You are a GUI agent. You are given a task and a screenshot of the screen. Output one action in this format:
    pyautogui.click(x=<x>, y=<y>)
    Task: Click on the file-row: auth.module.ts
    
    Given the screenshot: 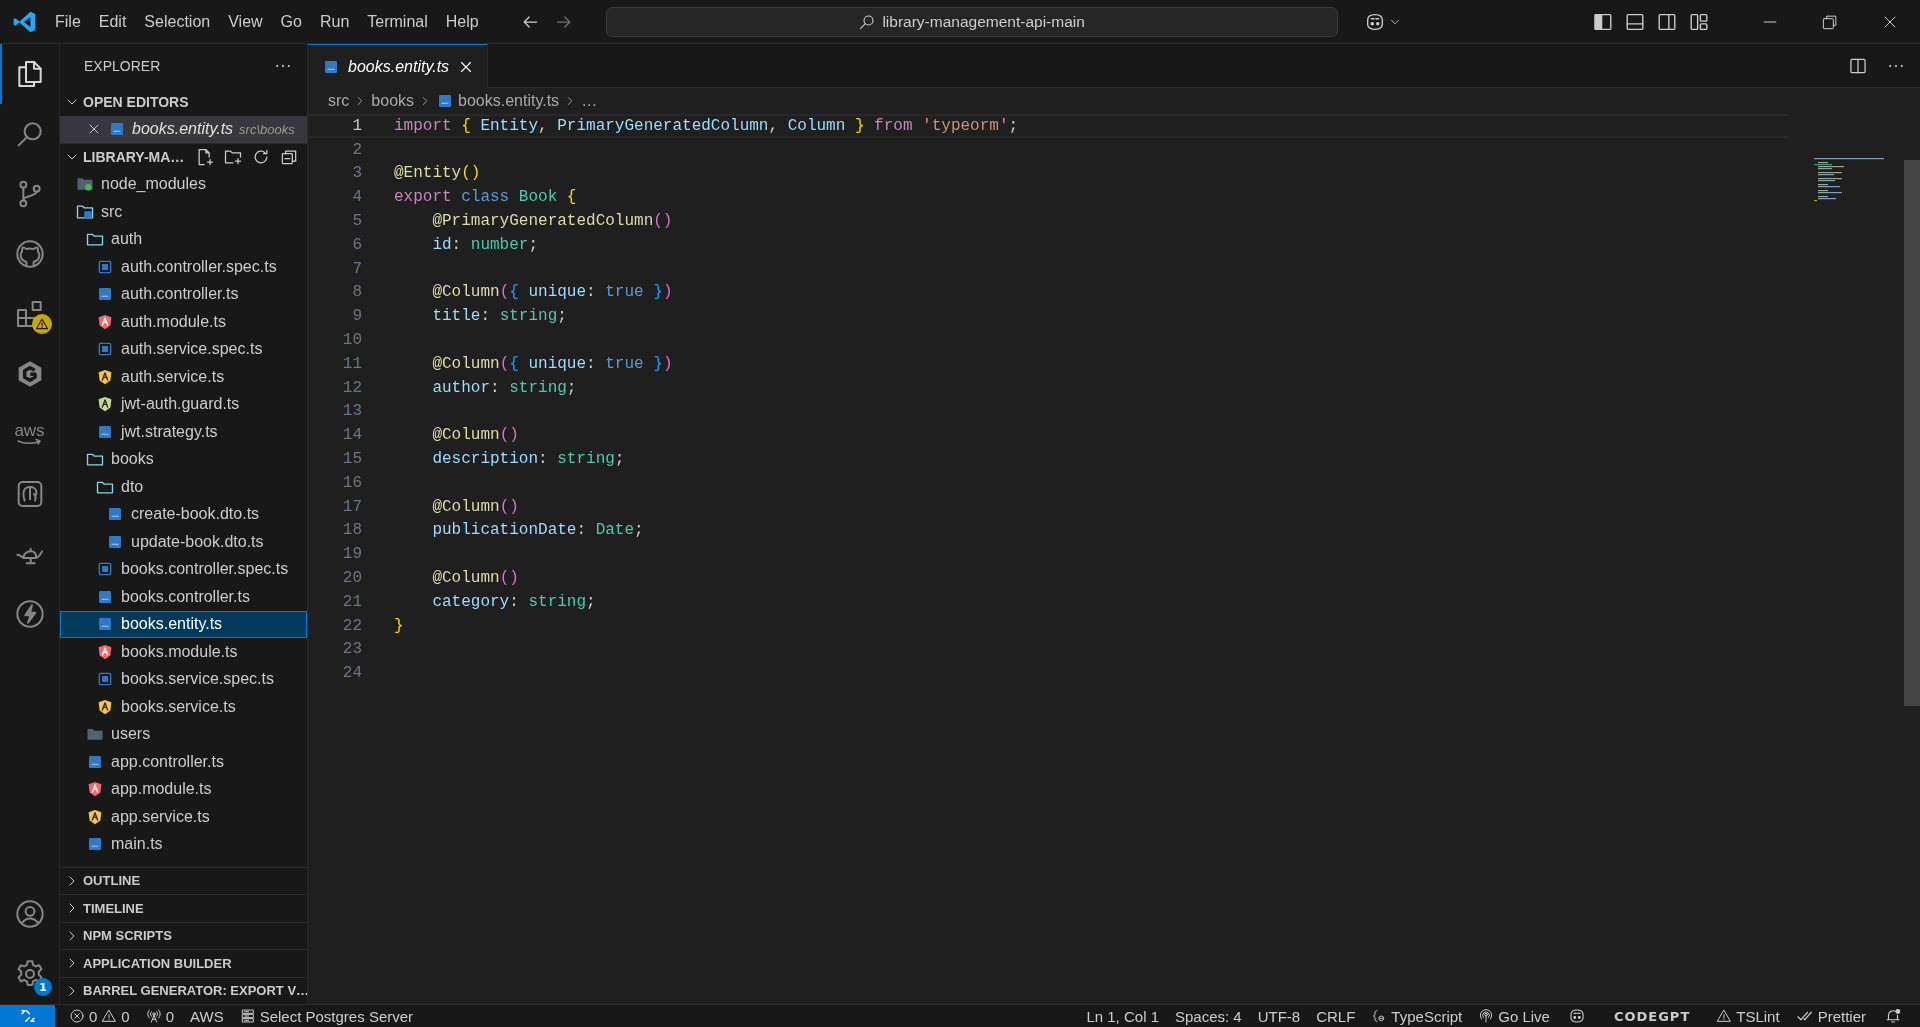 What is the action you would take?
    pyautogui.click(x=183, y=322)
    